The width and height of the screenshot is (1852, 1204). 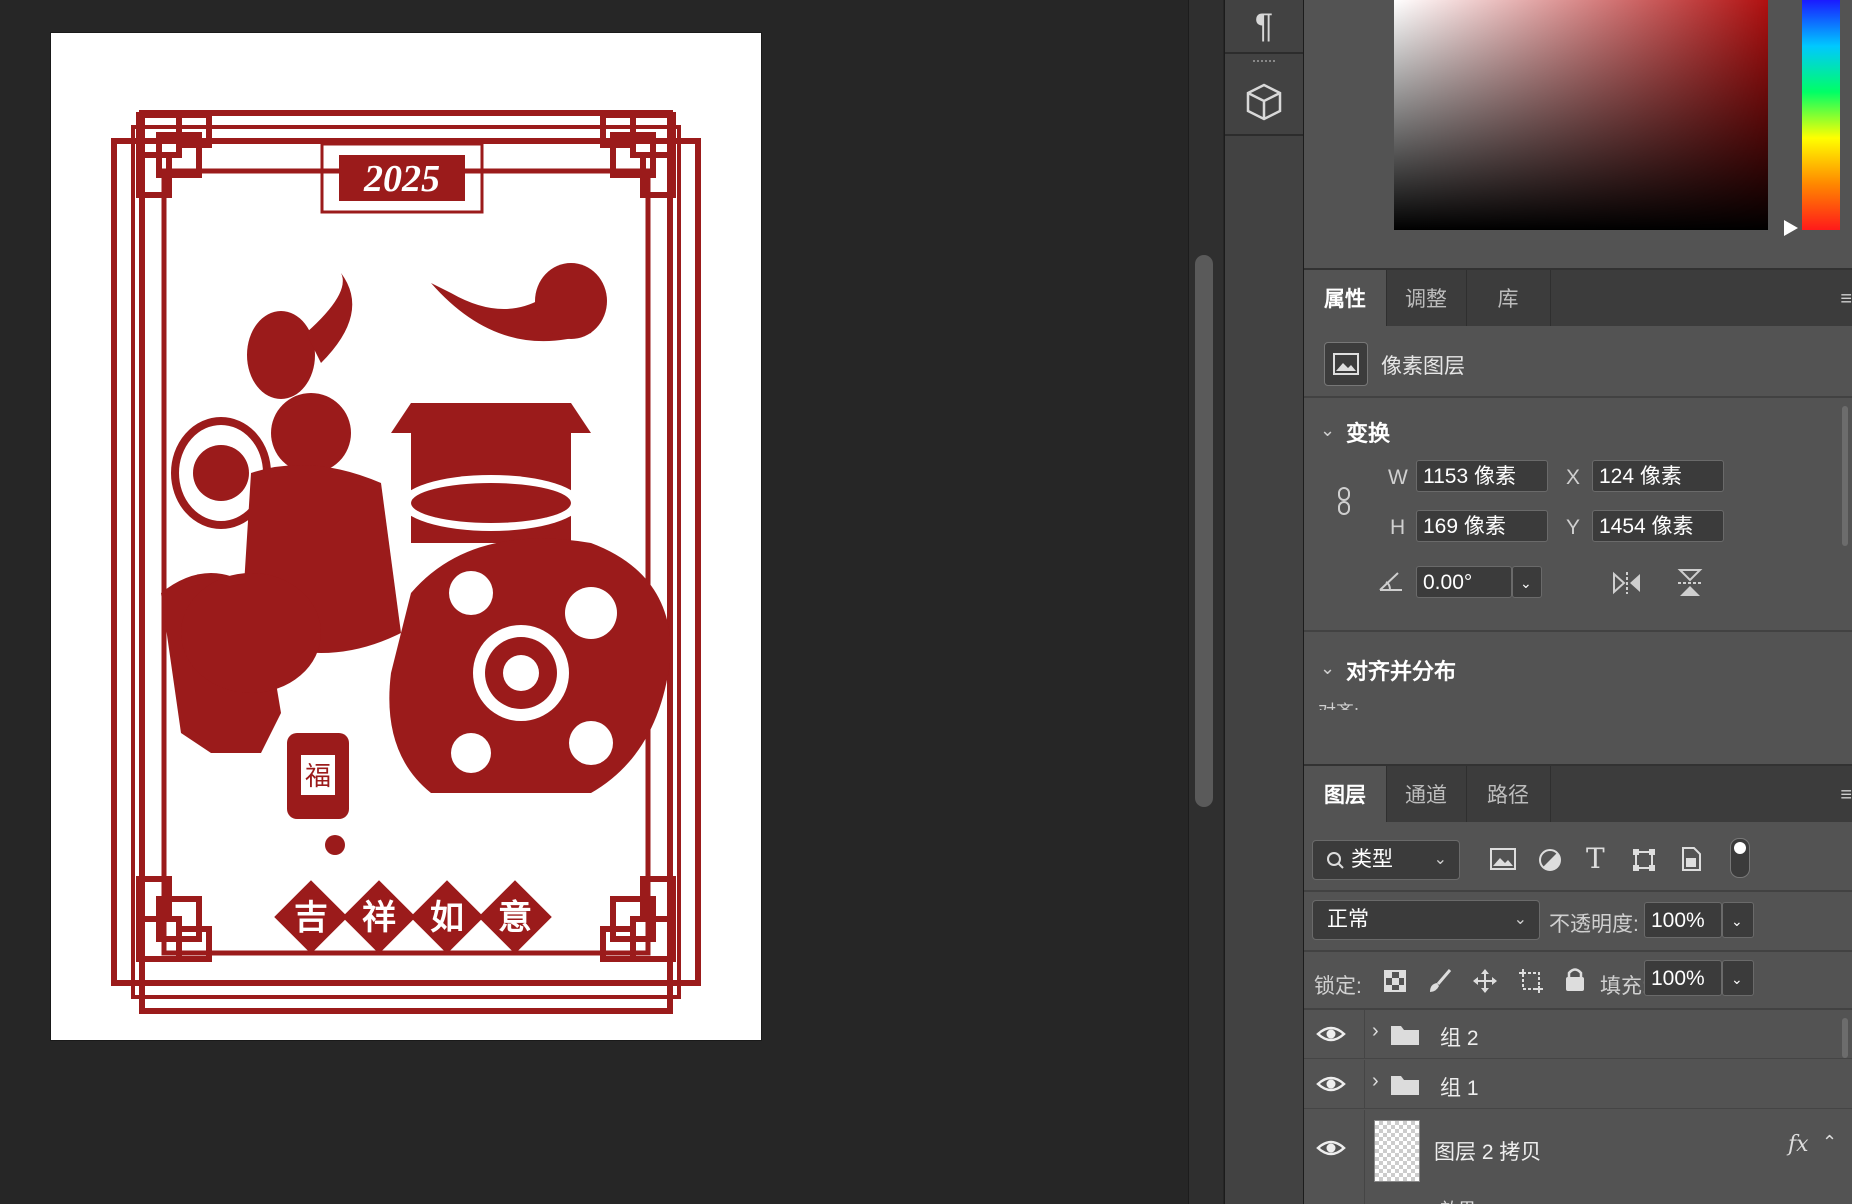 What do you see at coordinates (1527, 582) in the screenshot?
I see `angle-dropdown-chevron-icon: ⌄` at bounding box center [1527, 582].